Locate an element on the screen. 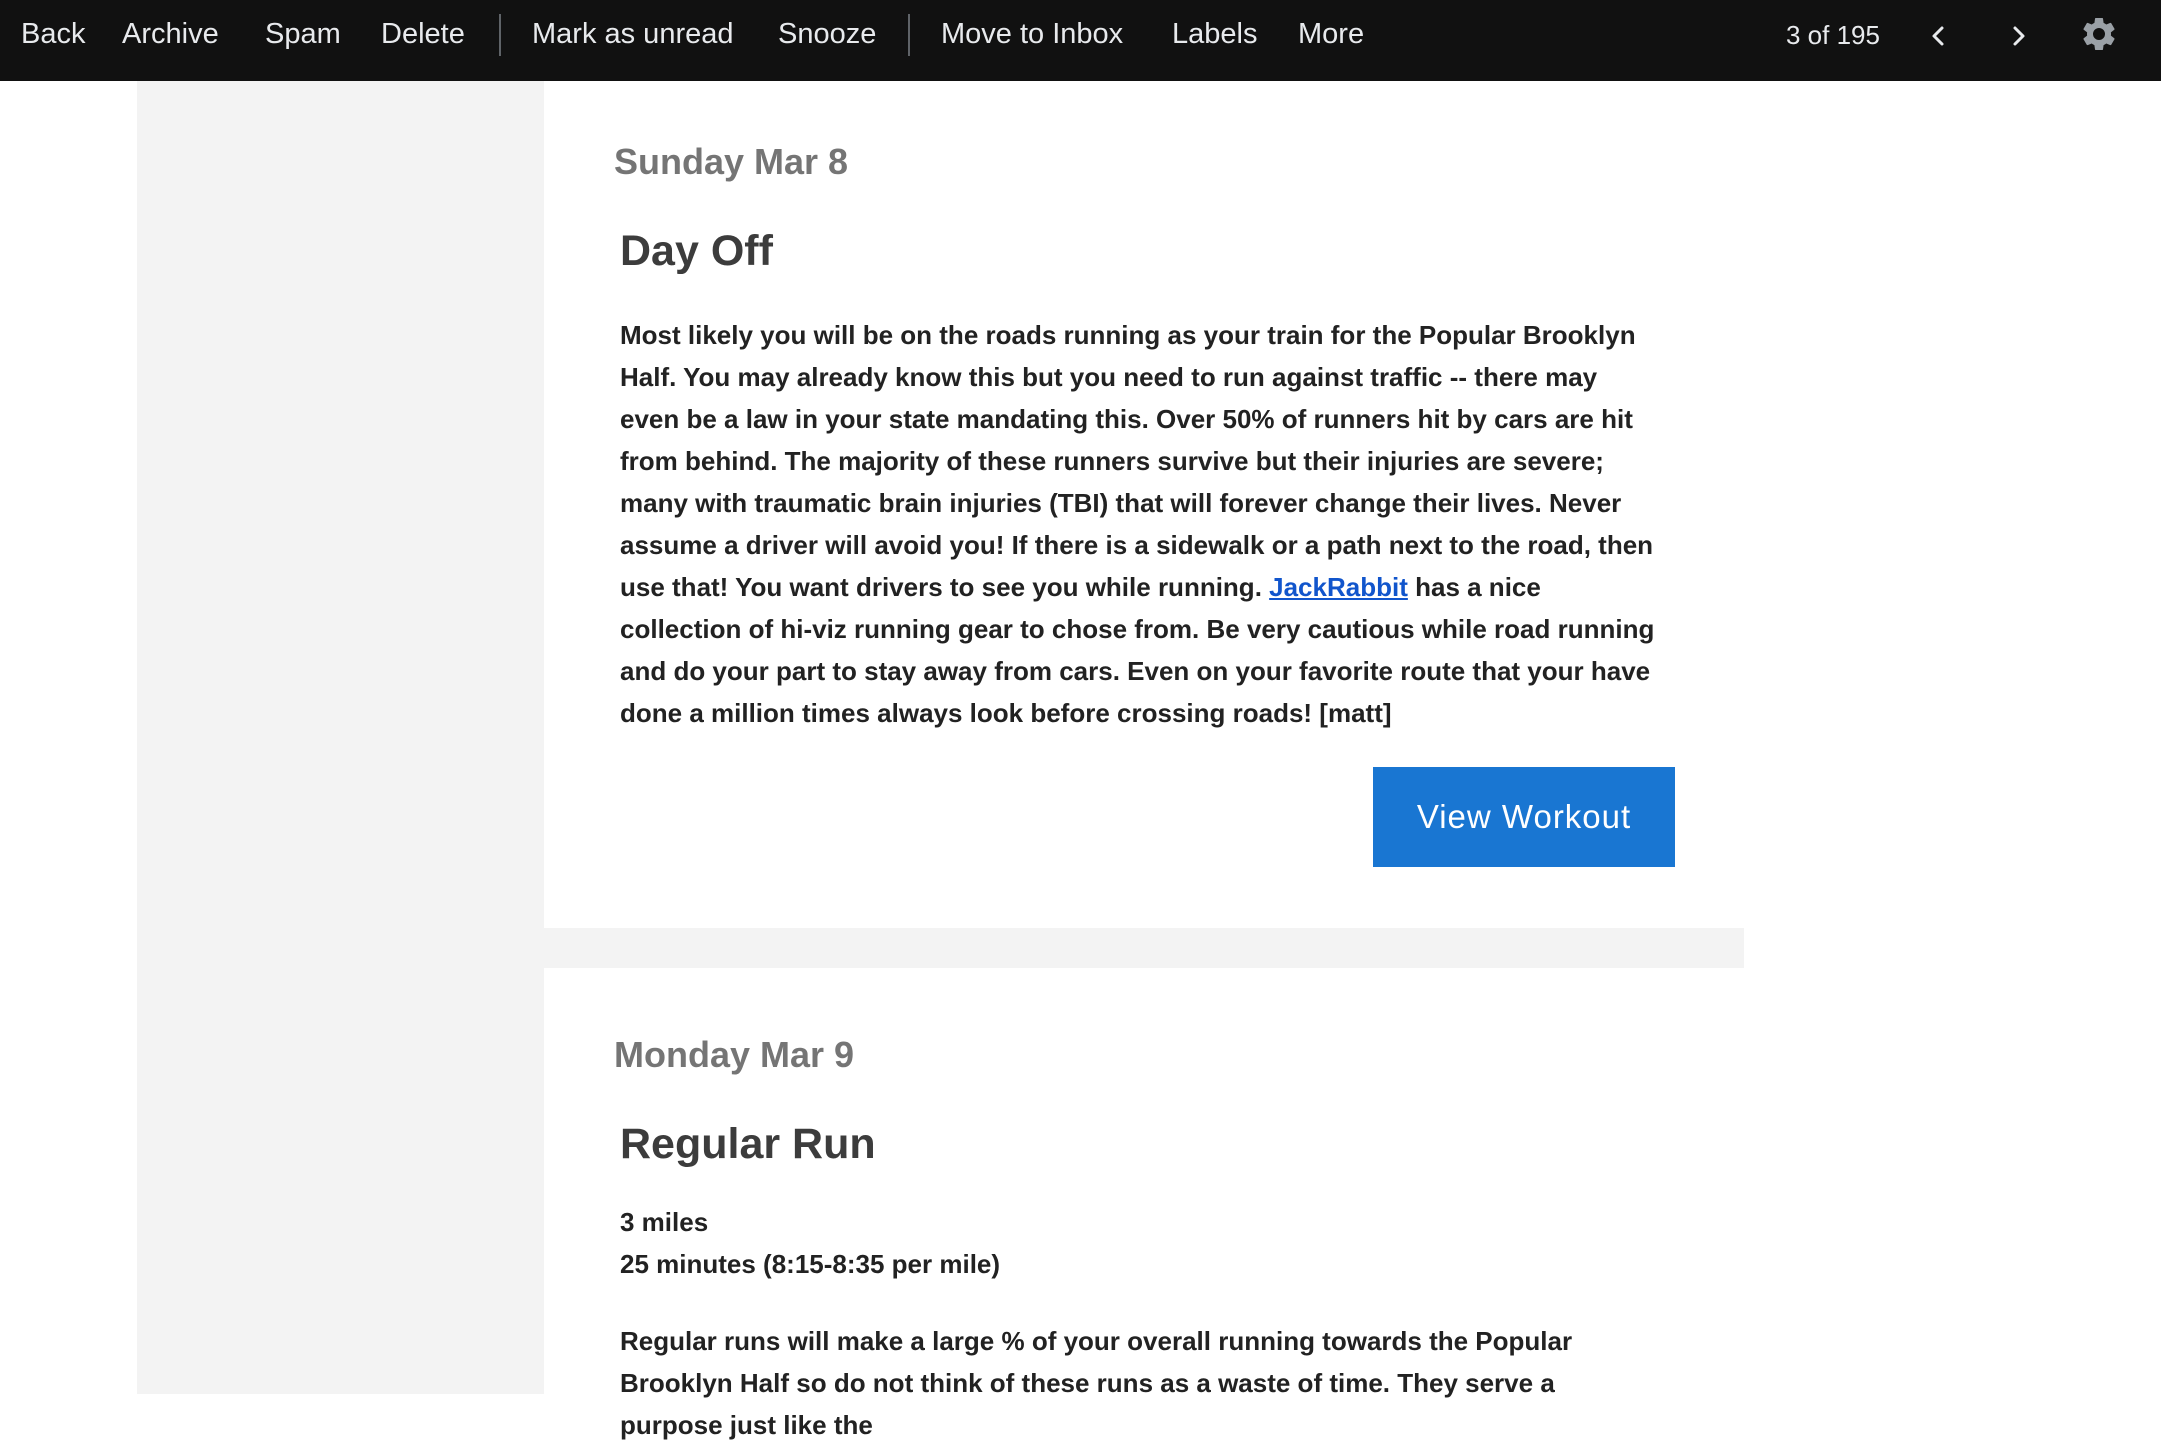 The width and height of the screenshot is (2161, 1446). labels-button: Labels is located at coordinates (1214, 34).